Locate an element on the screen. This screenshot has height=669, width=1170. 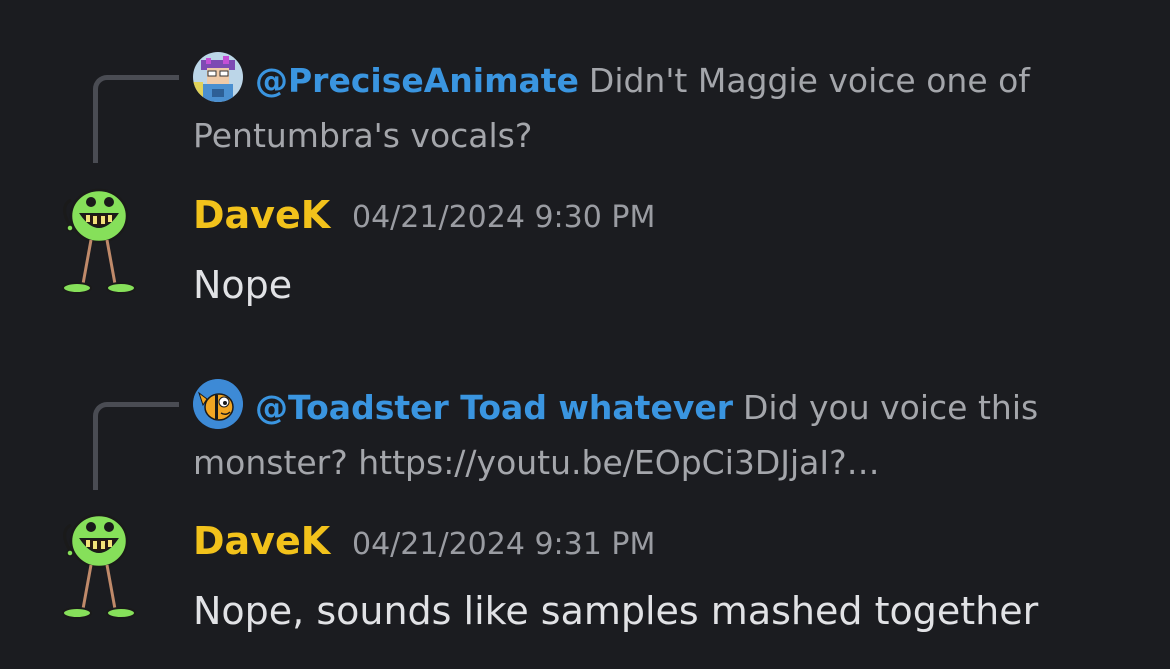
pixel-art-avatar-icon is located at coordinates (218, 77).